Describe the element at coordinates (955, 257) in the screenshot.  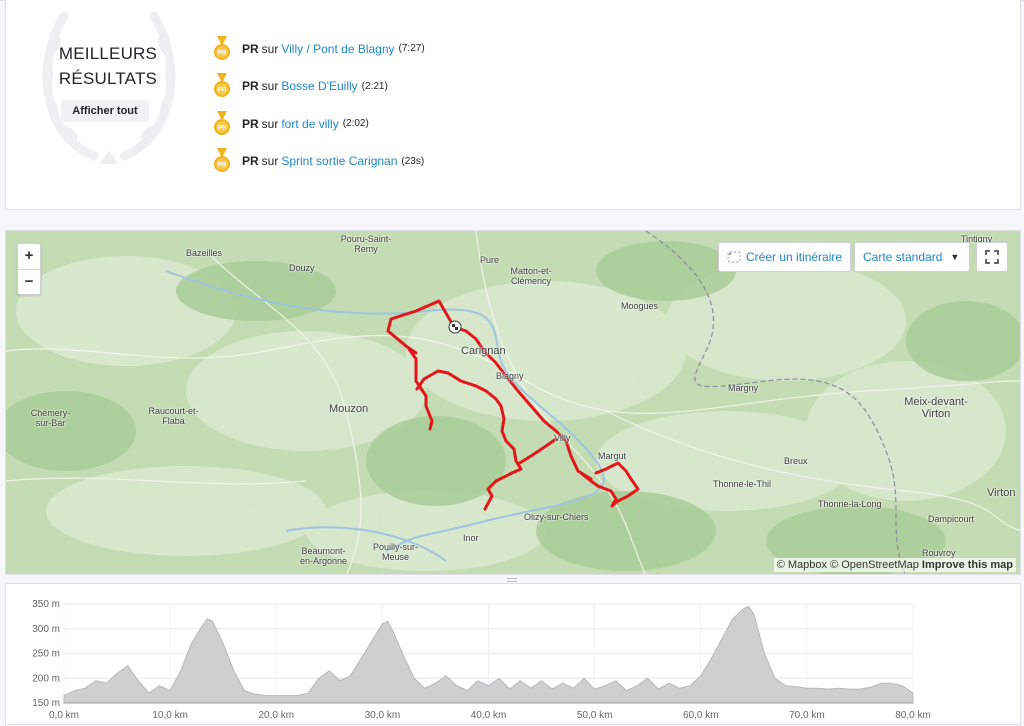
I see `caret-down-icon: ▼` at that location.